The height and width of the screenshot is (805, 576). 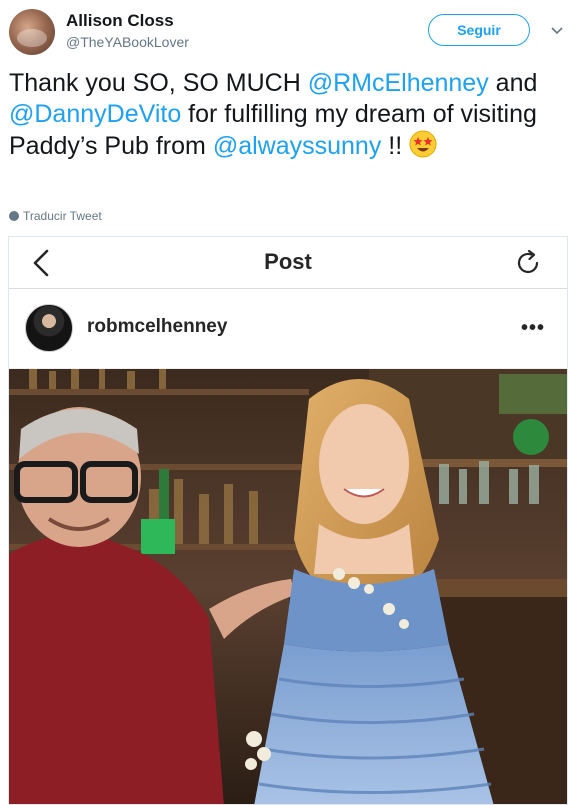 I want to click on author-name: Allison Closs, so click(x=120, y=21).